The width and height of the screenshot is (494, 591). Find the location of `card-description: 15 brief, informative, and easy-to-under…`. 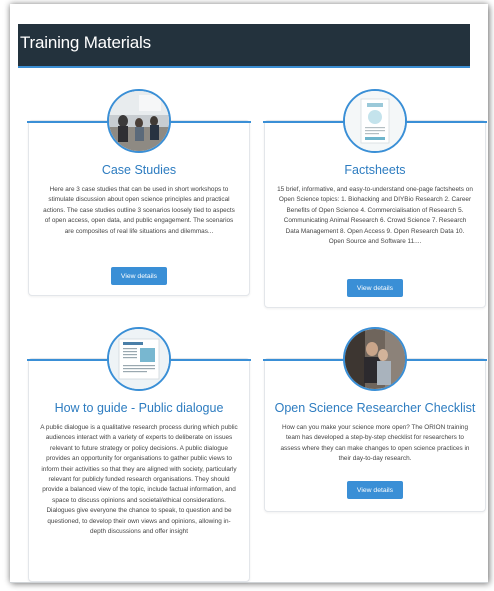

card-description: 15 brief, informative, and easy-to-under… is located at coordinates (375, 216).